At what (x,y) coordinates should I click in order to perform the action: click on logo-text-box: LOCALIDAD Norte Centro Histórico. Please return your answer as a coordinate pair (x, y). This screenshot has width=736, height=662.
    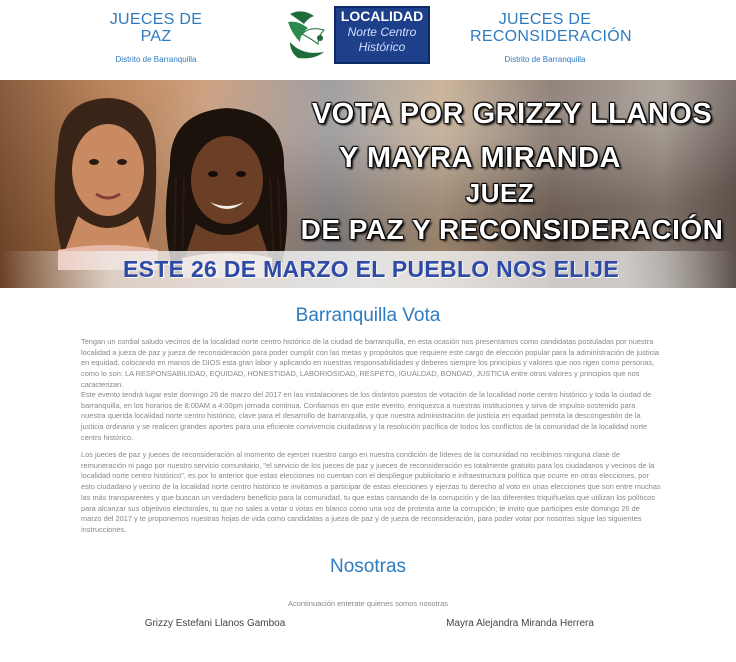
    Looking at the image, I should click on (382, 35).